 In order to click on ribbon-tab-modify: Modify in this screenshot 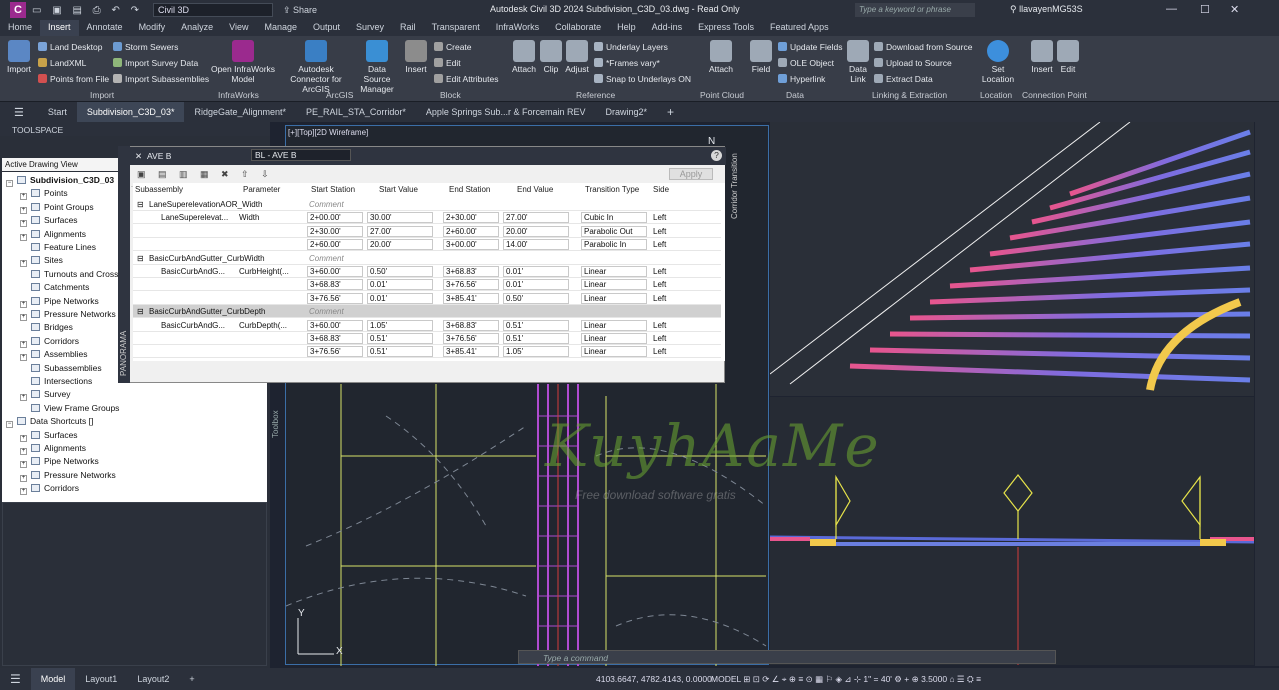, I will do `click(152, 28)`.